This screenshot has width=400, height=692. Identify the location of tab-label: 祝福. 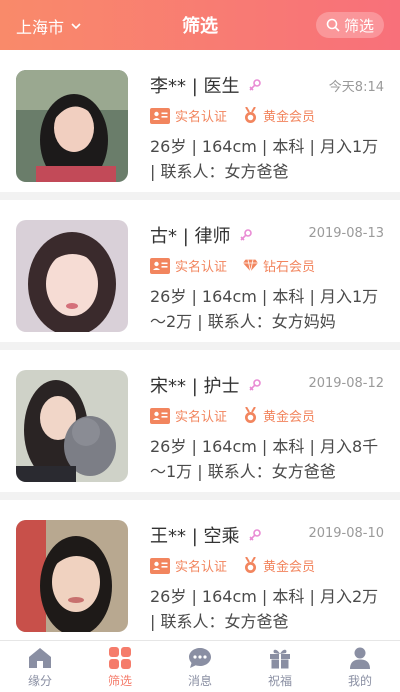
(279, 681).